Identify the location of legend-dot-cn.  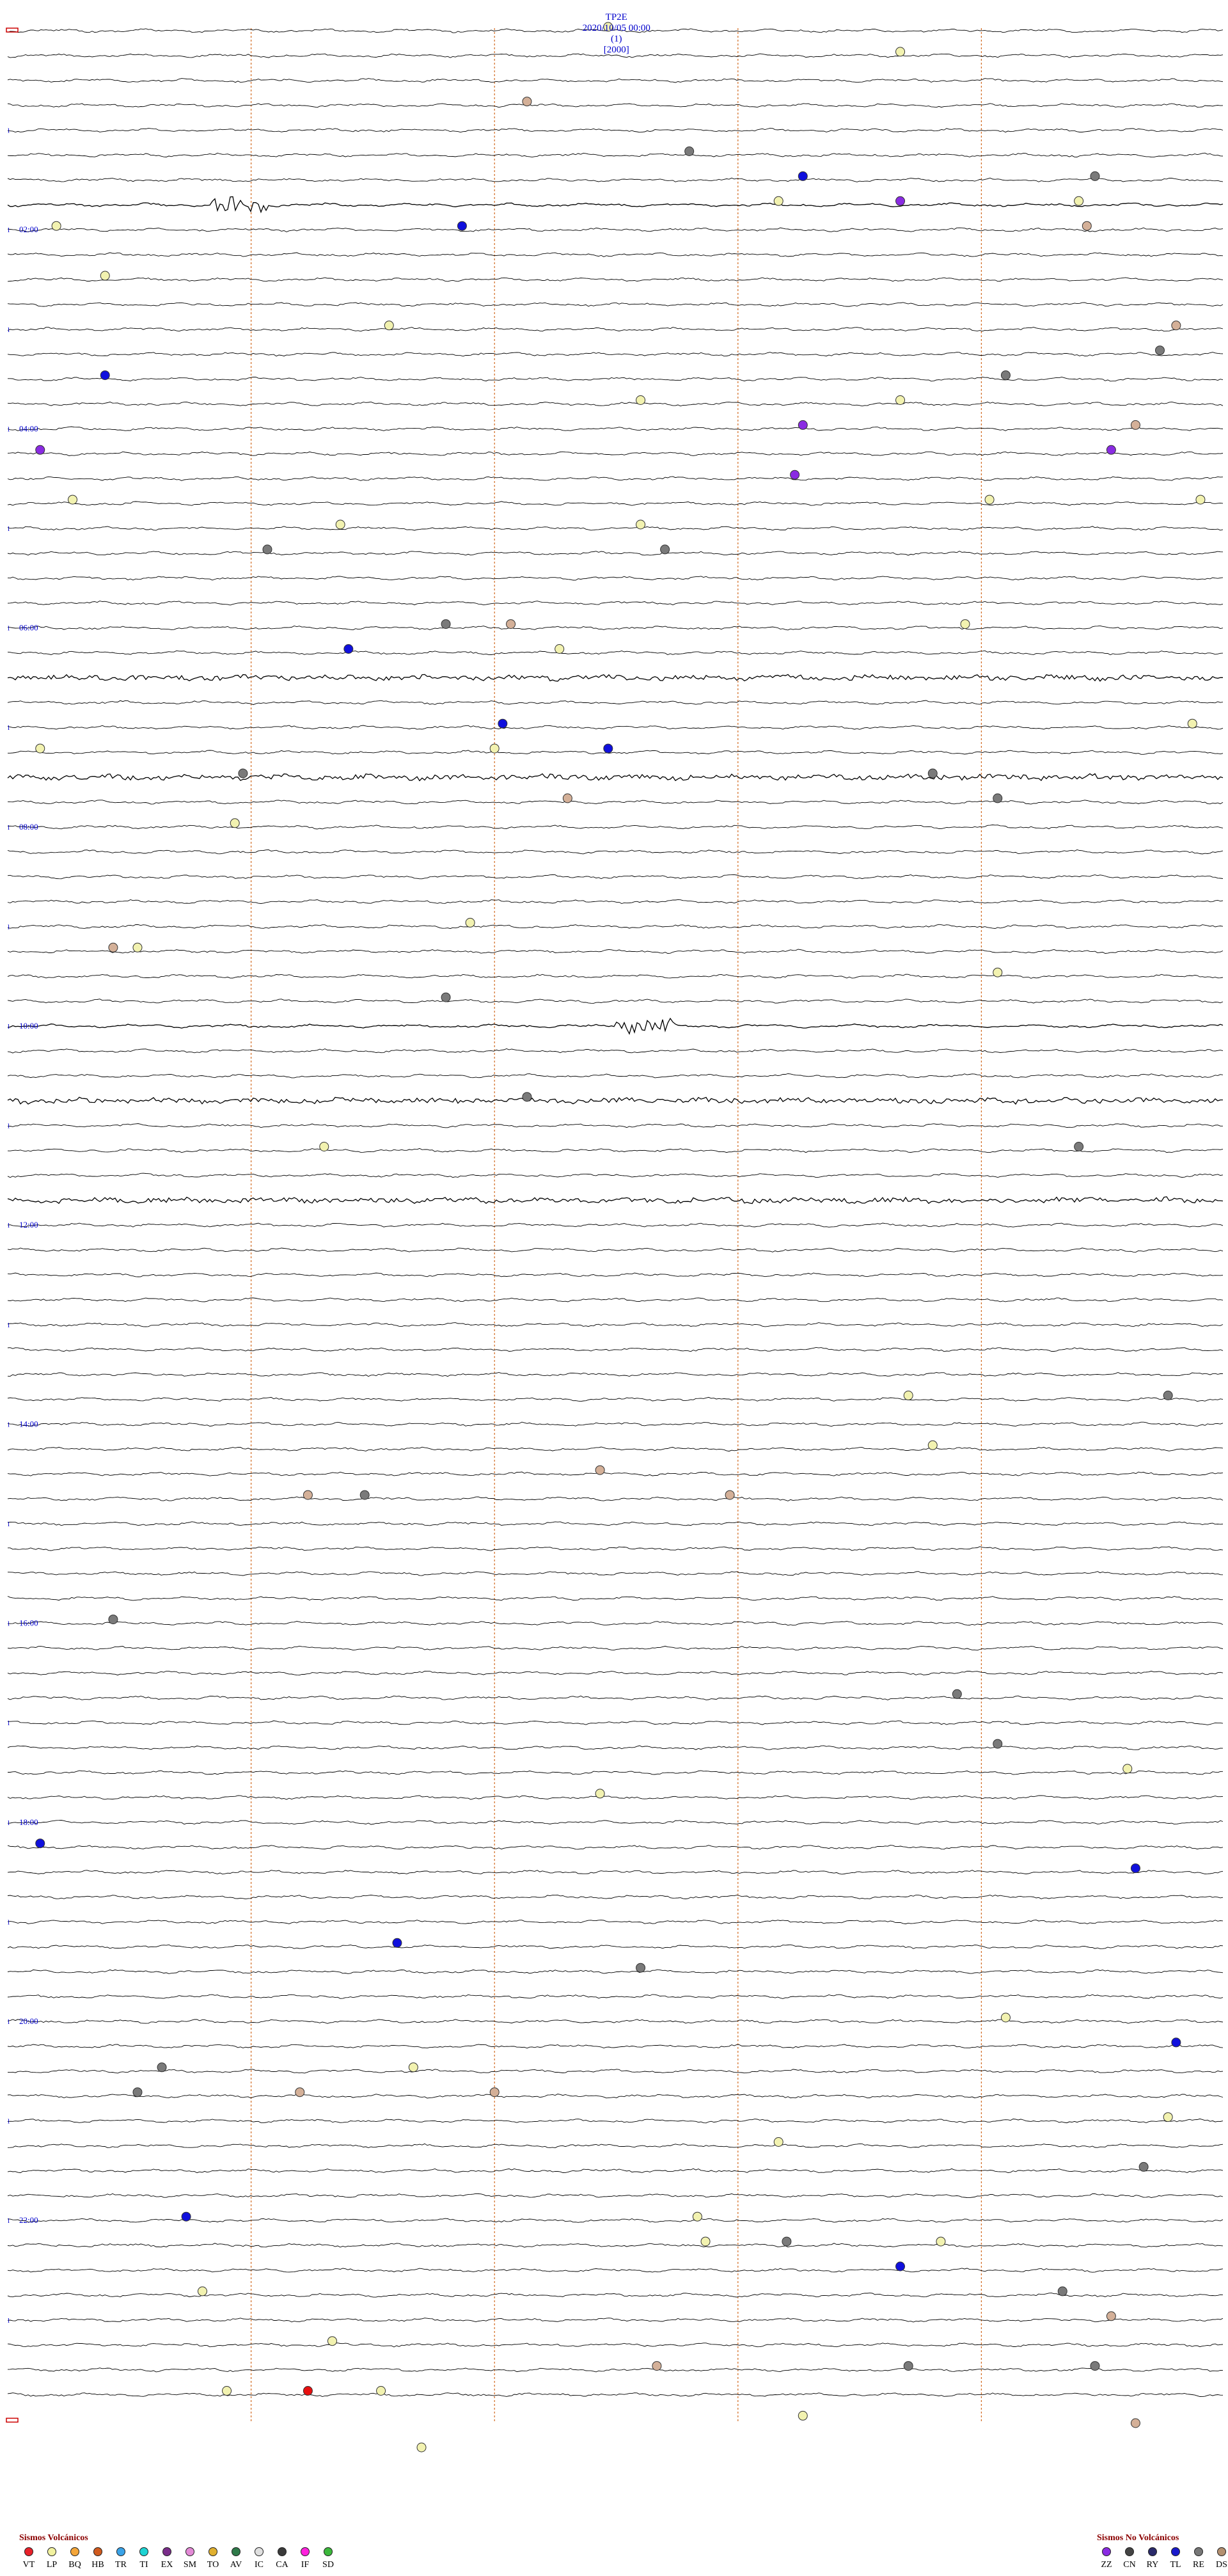
(1129, 2551).